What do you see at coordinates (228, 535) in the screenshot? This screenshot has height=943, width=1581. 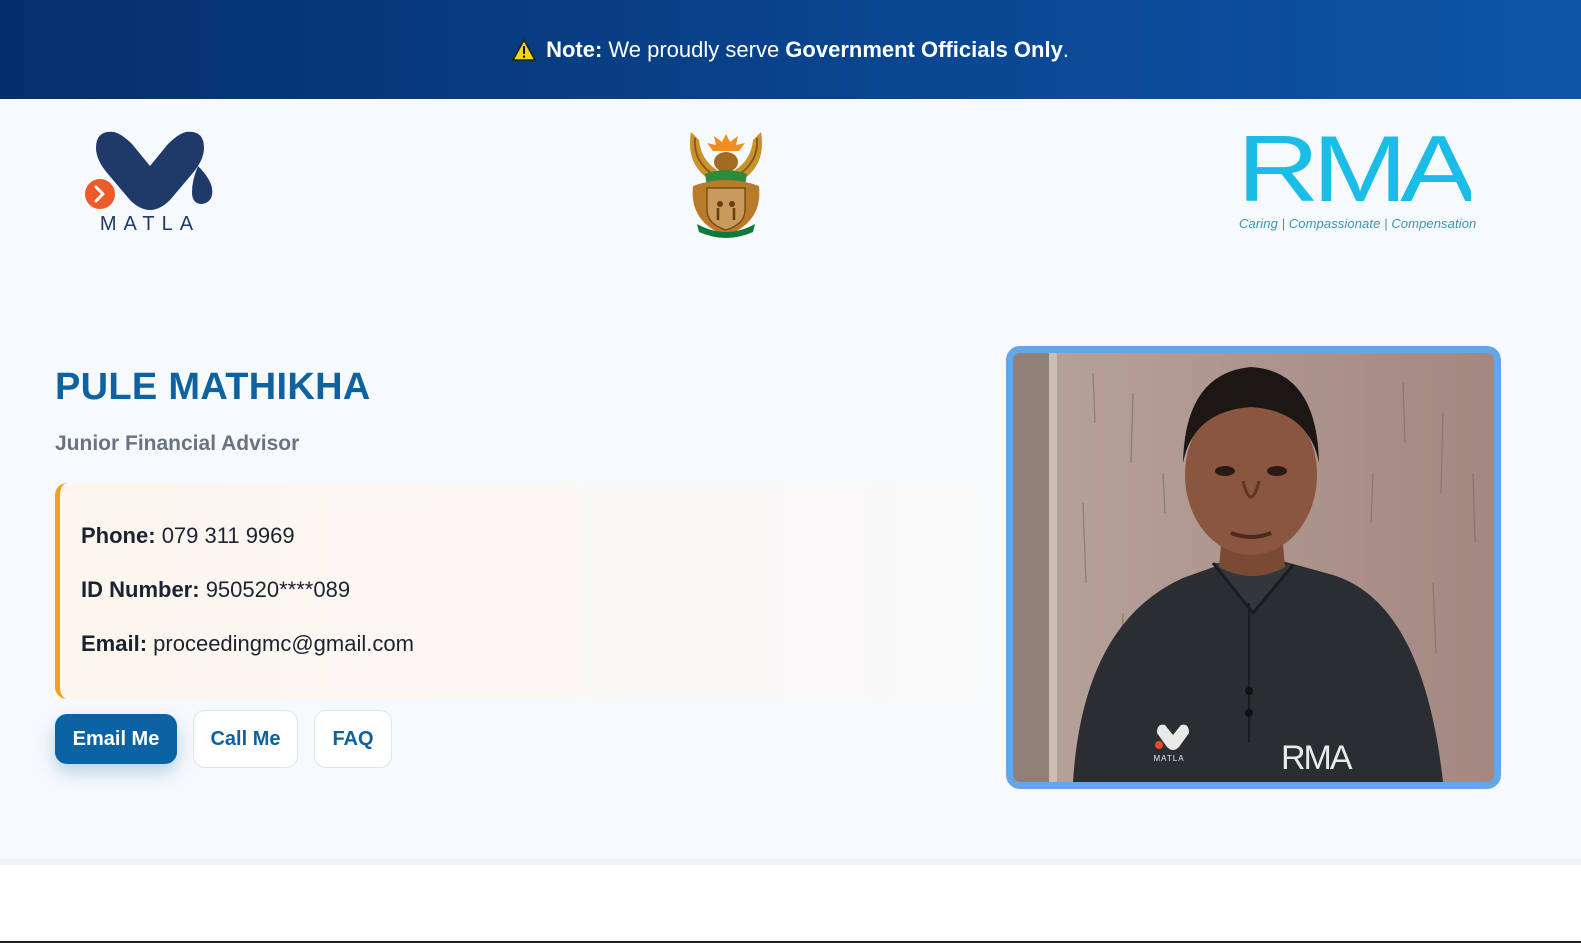 I see `phone-value: 079 311 9969` at bounding box center [228, 535].